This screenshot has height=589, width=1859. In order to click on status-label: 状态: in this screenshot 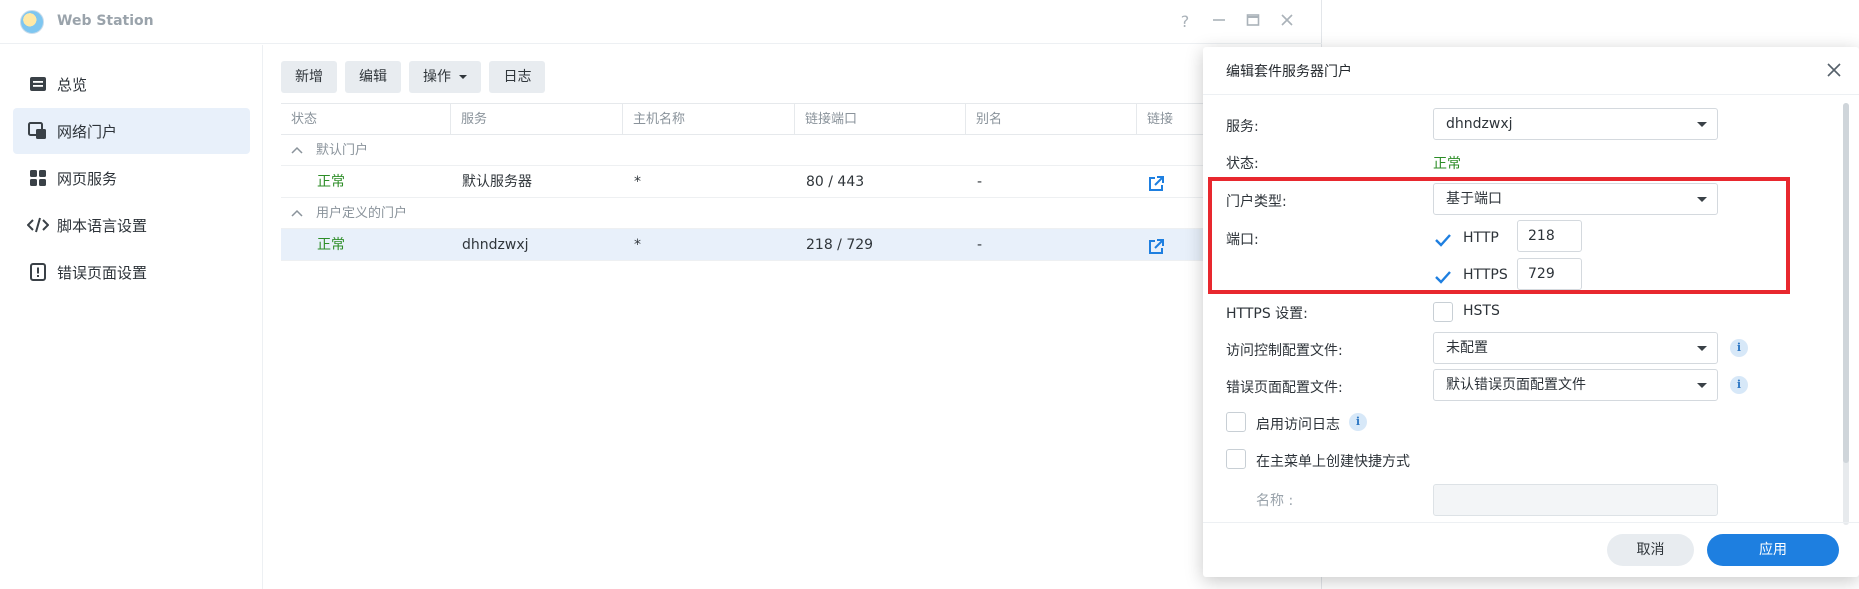, I will do `click(1242, 164)`.